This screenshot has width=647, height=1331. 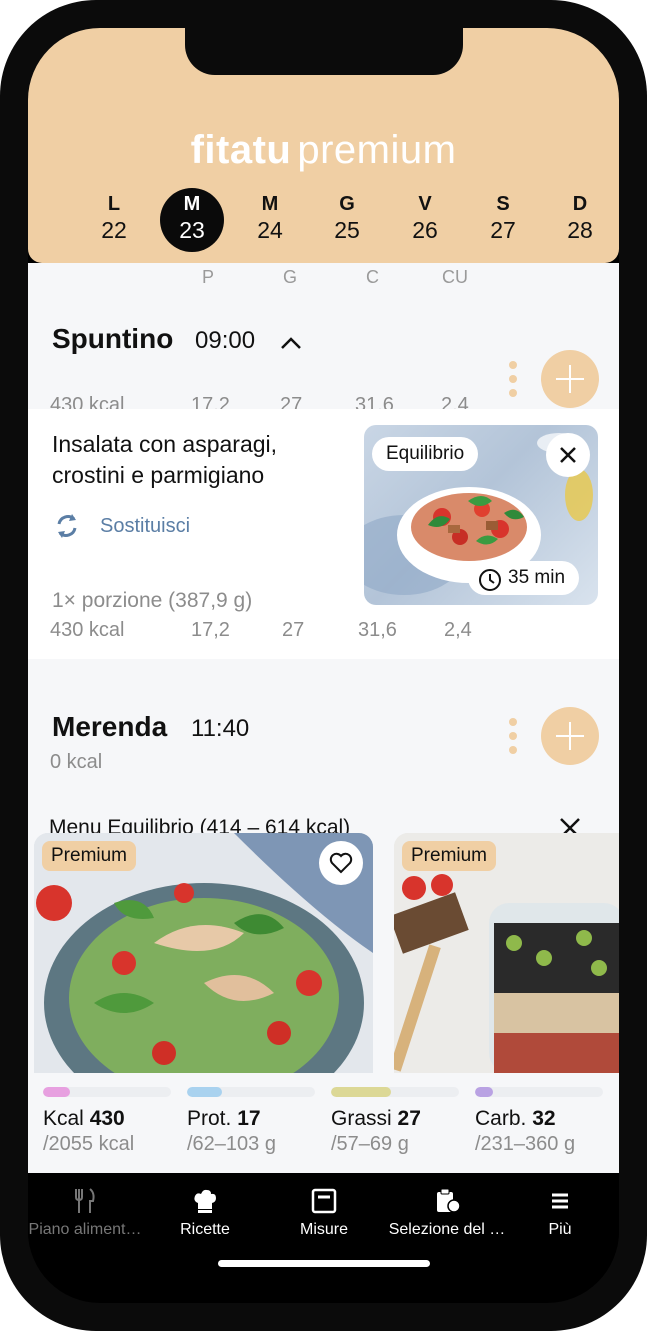 What do you see at coordinates (537, 577) in the screenshot?
I see `duration-text: 35 min` at bounding box center [537, 577].